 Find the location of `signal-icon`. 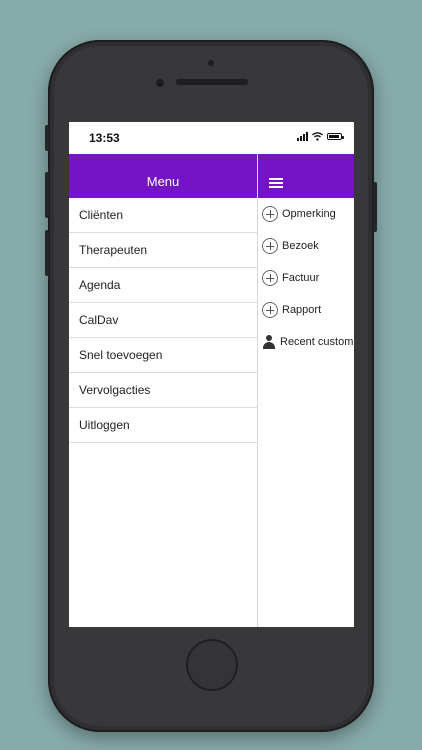

signal-icon is located at coordinates (302, 136).